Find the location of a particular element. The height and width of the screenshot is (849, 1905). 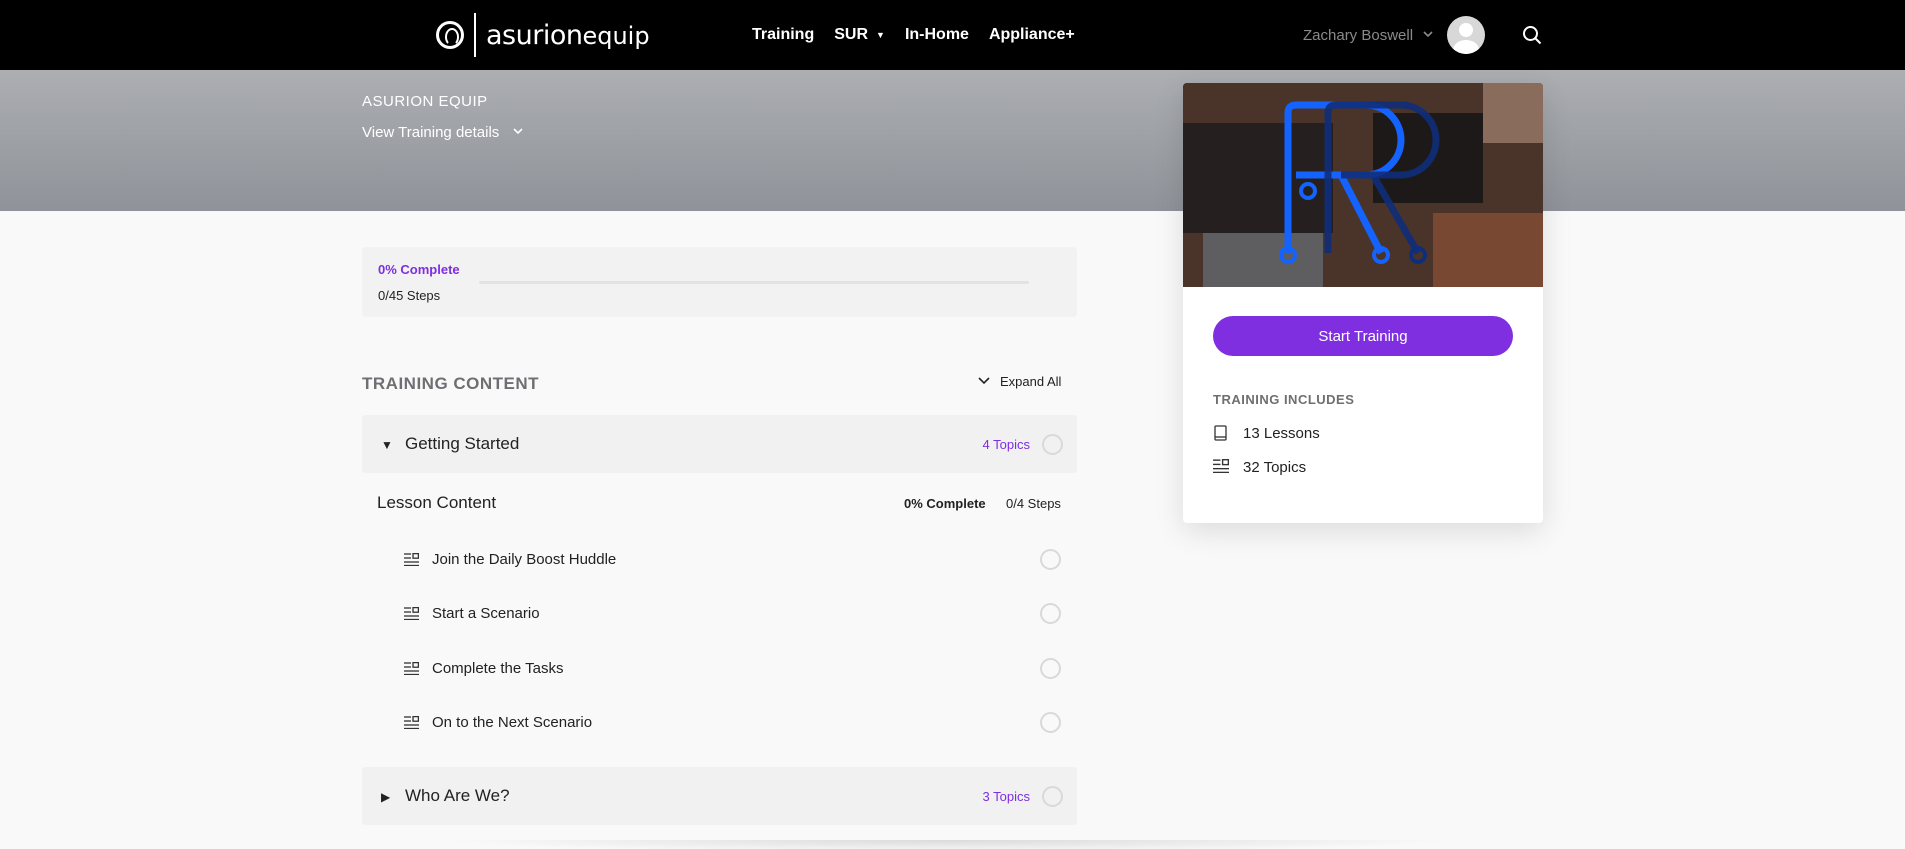

topic-title: Start a Scenario is located at coordinates (486, 613).